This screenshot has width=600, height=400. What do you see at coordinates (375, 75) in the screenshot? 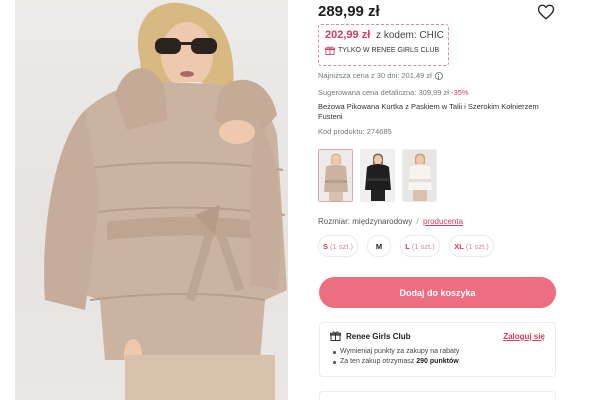
I see `lowest-price-text: Najniższa cena z 30 dni: 201,49 zł` at bounding box center [375, 75].